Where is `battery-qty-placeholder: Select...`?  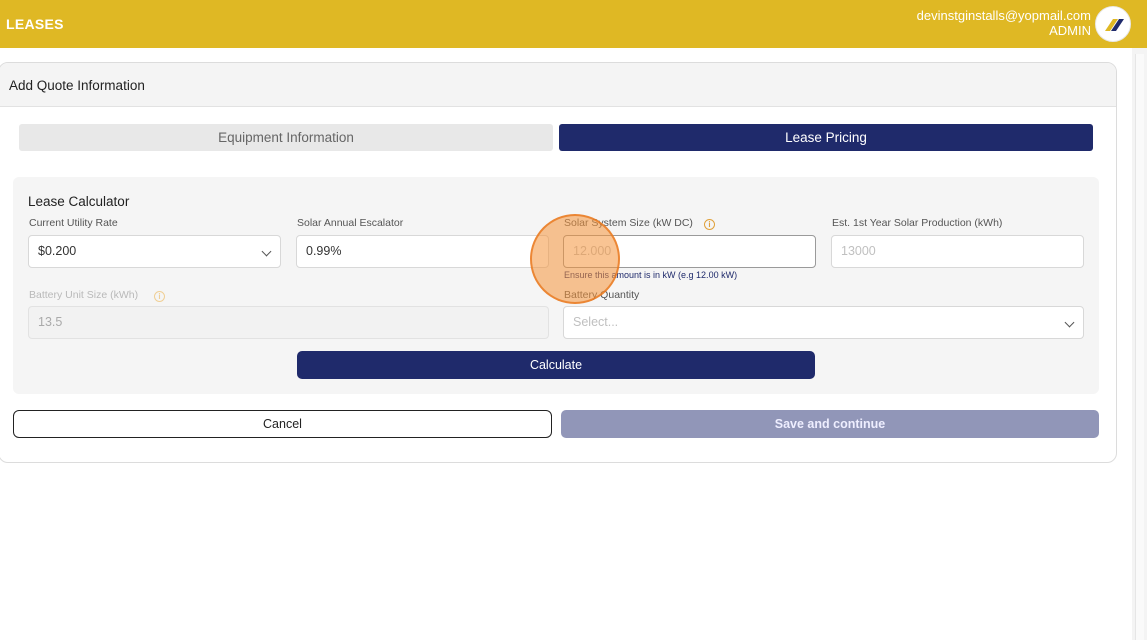
battery-qty-placeholder: Select... is located at coordinates (596, 322).